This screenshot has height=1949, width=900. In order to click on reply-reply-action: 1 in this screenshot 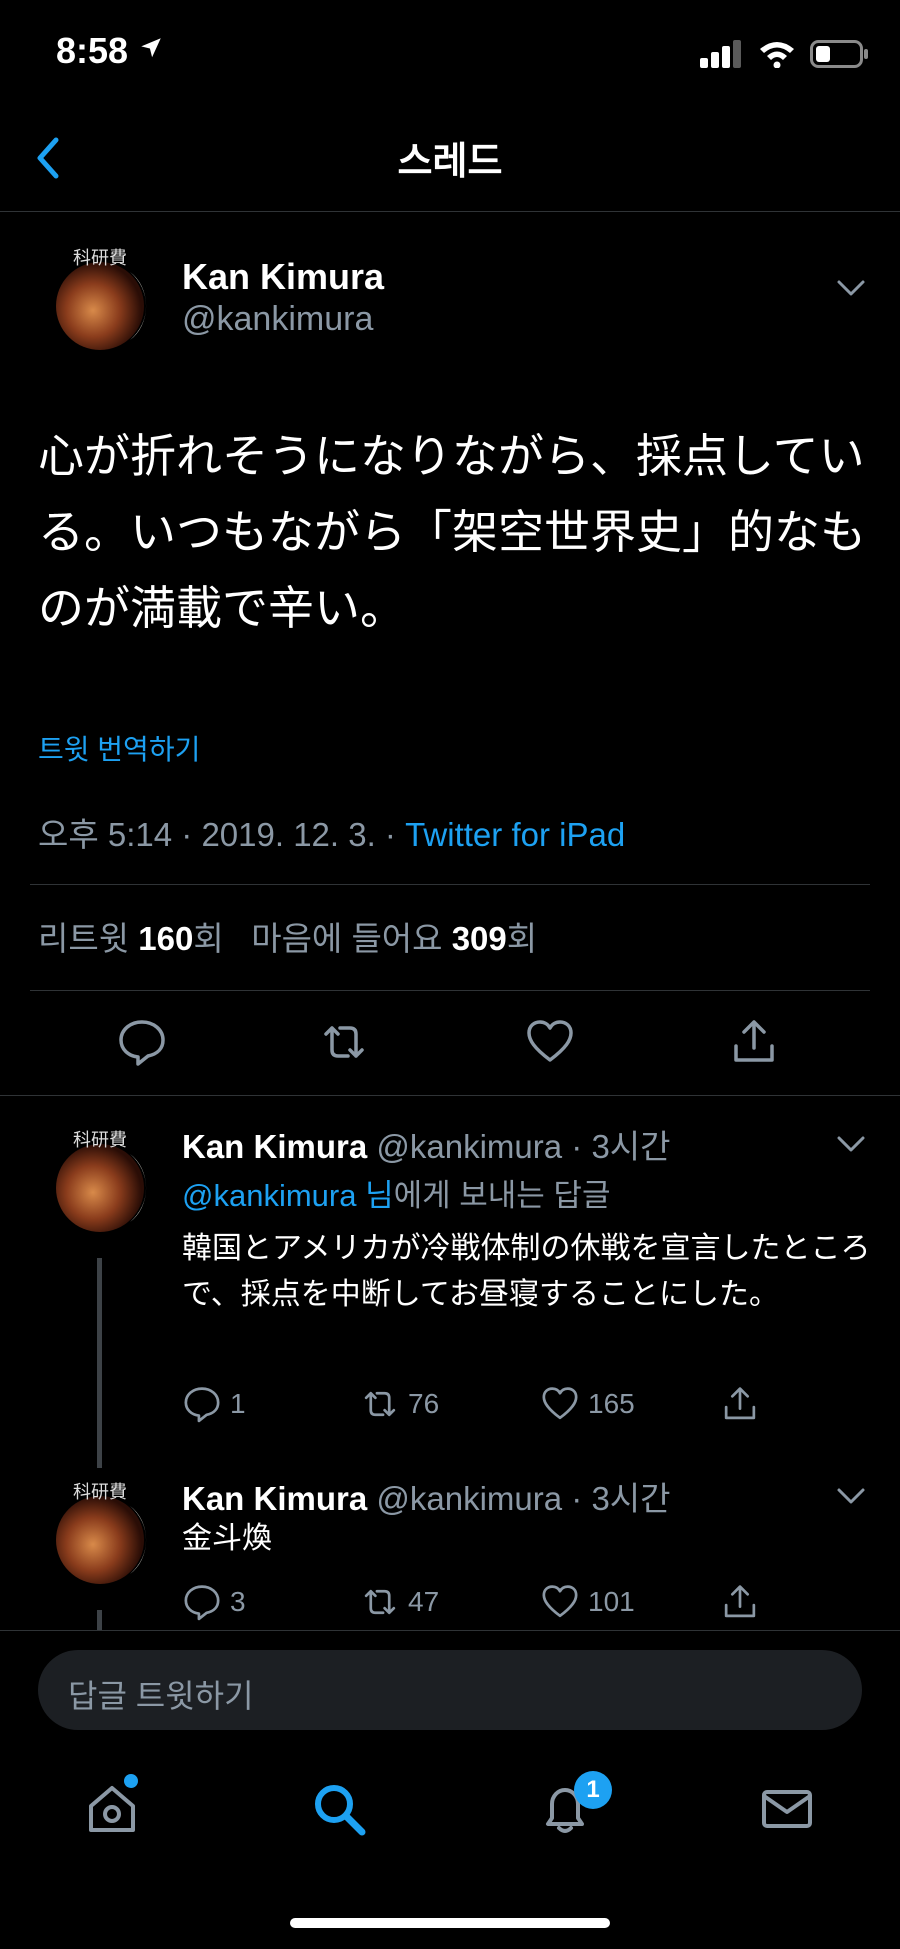, I will do `click(214, 1404)`.